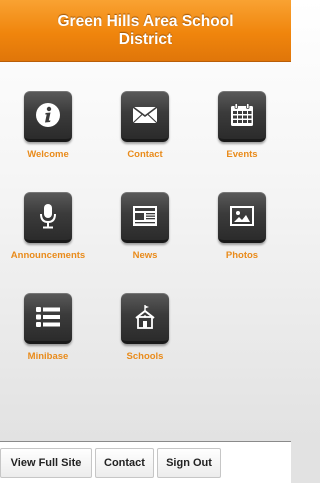 This screenshot has height=483, width=320. I want to click on tile-events: Events, so click(242, 131).